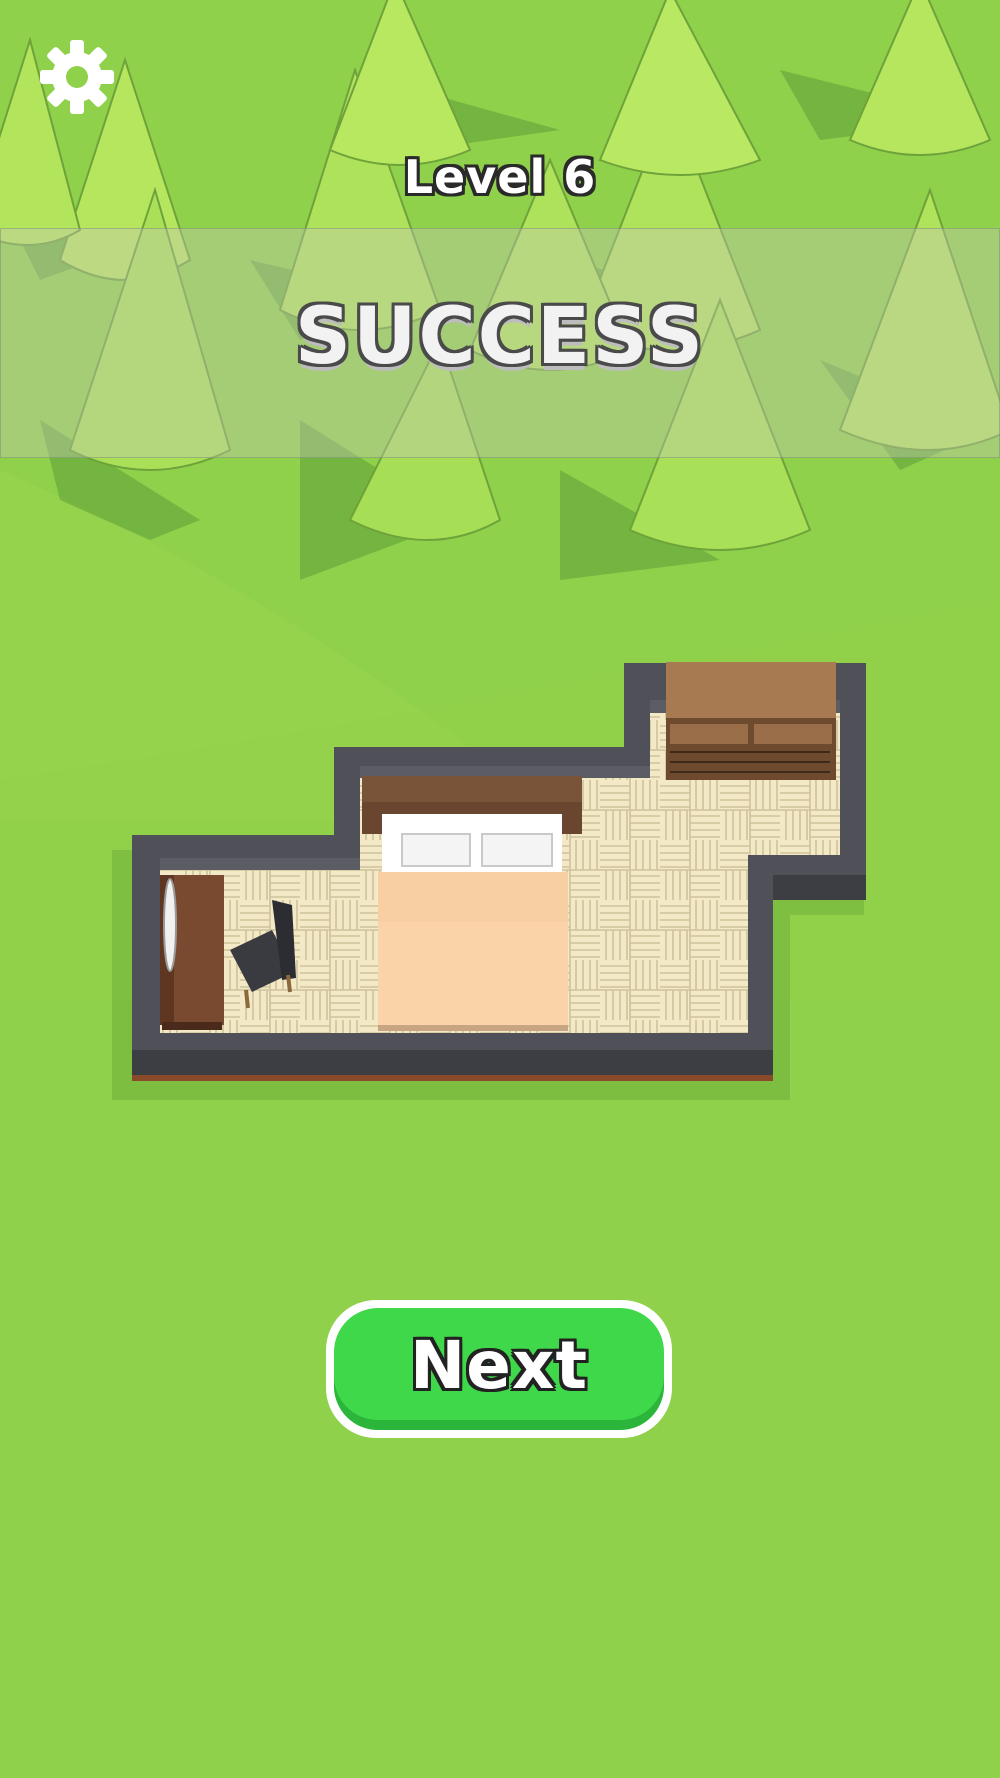 This screenshot has width=1000, height=1778. Describe the element at coordinates (500, 177) in the screenshot. I see `level-title: Level 6` at that location.